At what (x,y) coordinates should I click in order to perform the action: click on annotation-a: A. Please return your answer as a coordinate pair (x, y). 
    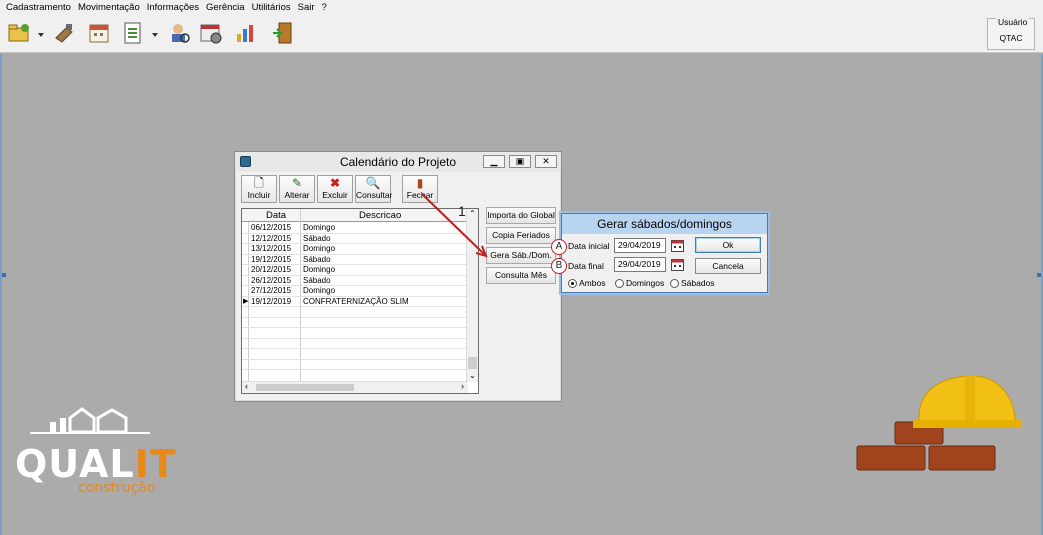
    Looking at the image, I should click on (559, 247).